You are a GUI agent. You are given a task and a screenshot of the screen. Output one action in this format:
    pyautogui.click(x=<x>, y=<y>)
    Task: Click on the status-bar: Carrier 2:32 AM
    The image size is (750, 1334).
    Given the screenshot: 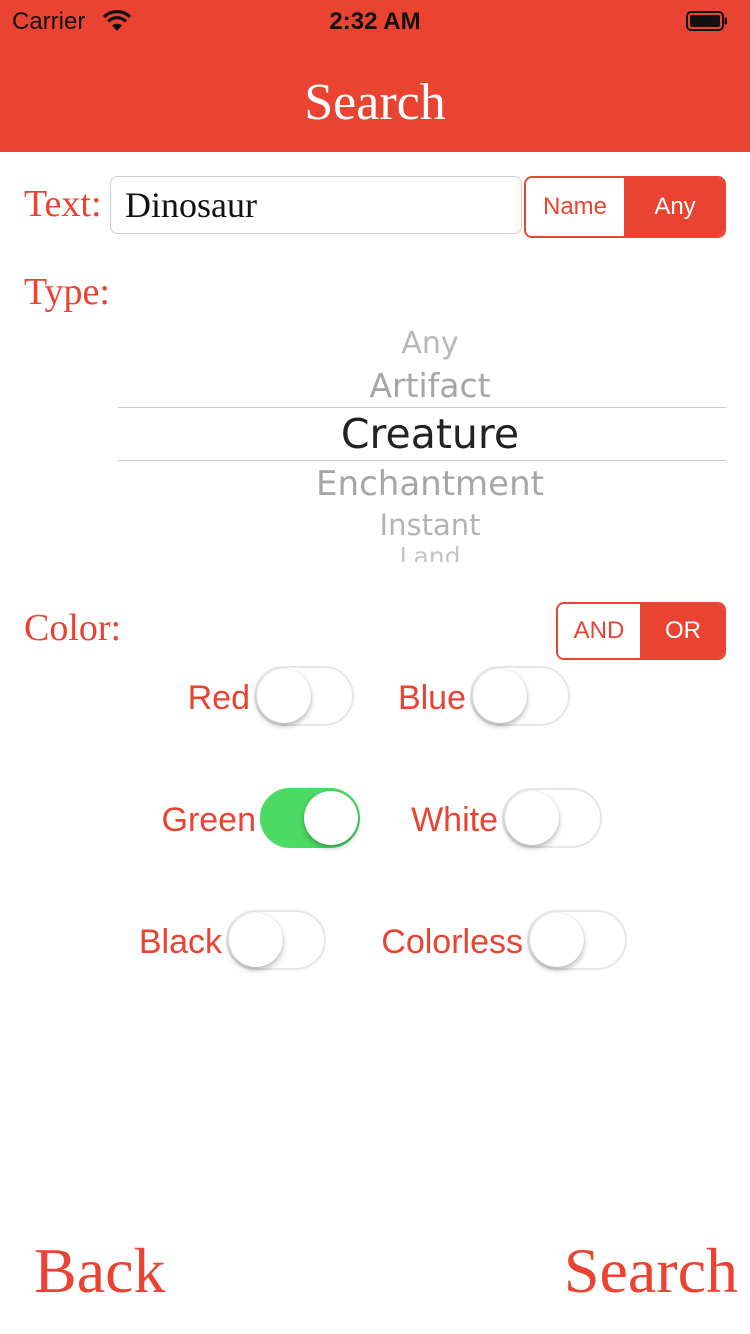 What is the action you would take?
    pyautogui.click(x=375, y=22)
    